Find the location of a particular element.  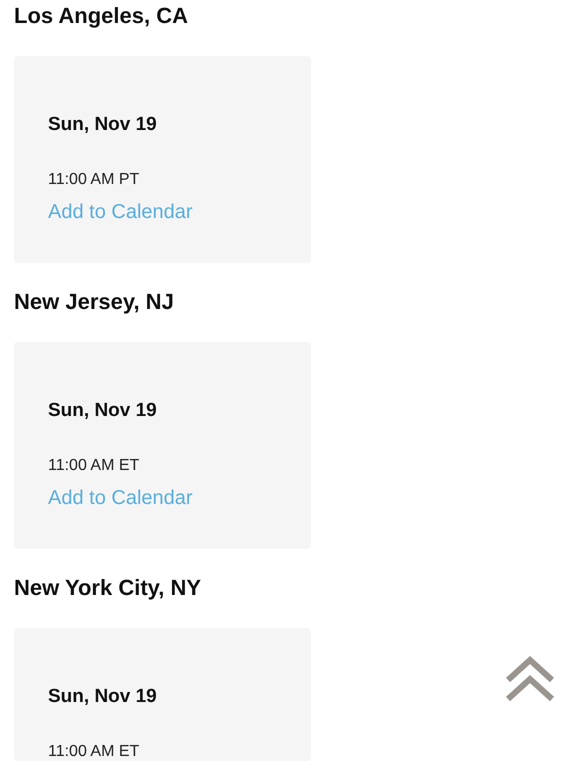

city-heading: New York City, NY is located at coordinates (108, 588).